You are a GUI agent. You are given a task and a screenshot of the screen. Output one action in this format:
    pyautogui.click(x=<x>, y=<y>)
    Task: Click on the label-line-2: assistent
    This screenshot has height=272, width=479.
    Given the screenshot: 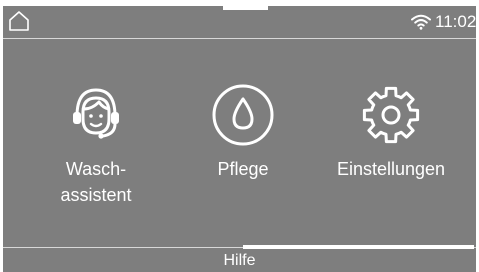 What is the action you would take?
    pyautogui.click(x=96, y=195)
    